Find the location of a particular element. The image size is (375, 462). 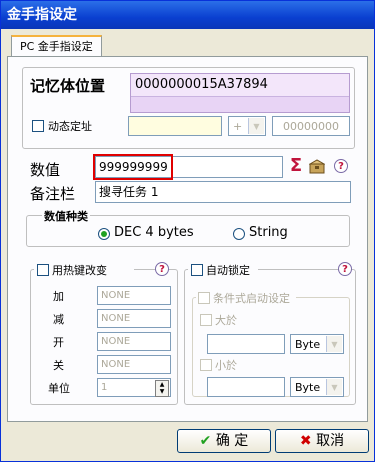

hotkey-unit-label: 单位 is located at coordinates (59, 388).